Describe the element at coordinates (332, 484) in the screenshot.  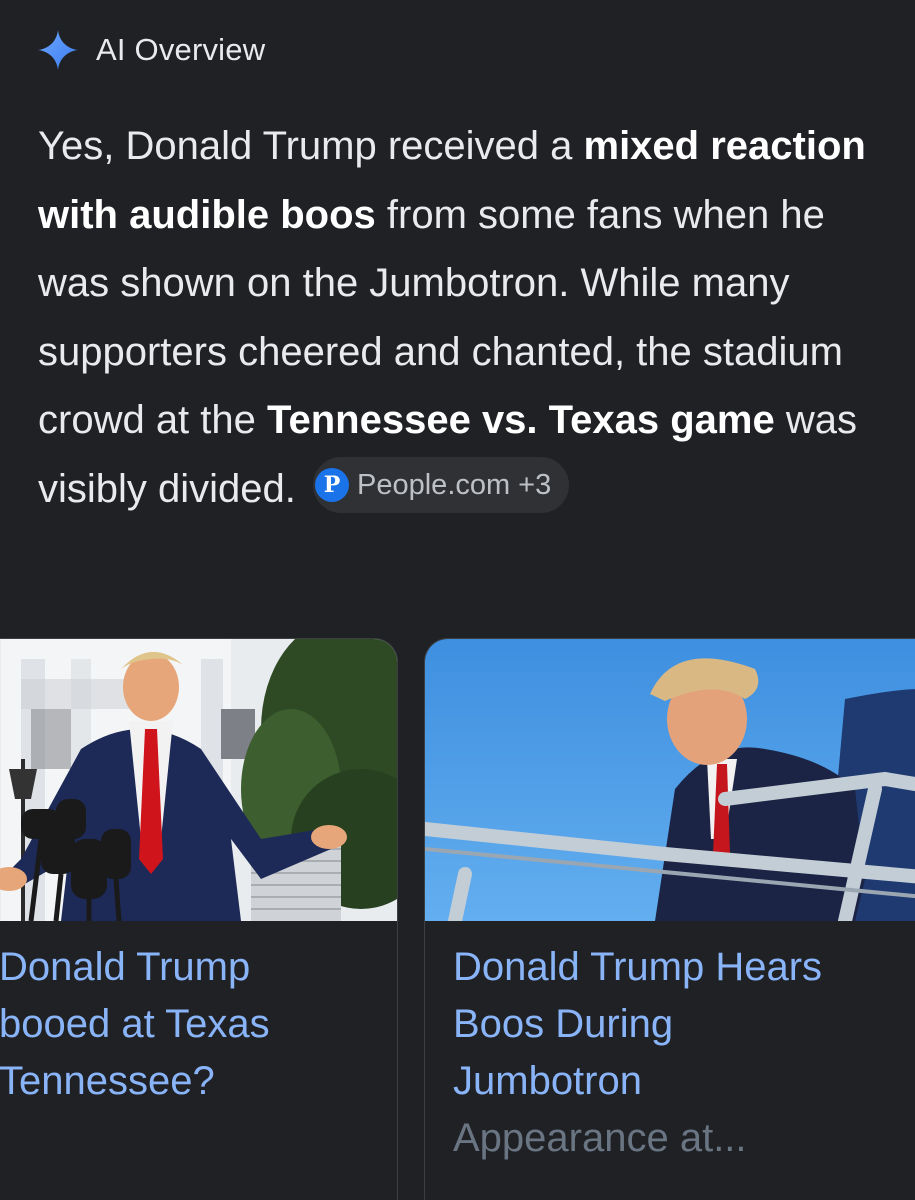
I see `people-logo-icon: P` at that location.